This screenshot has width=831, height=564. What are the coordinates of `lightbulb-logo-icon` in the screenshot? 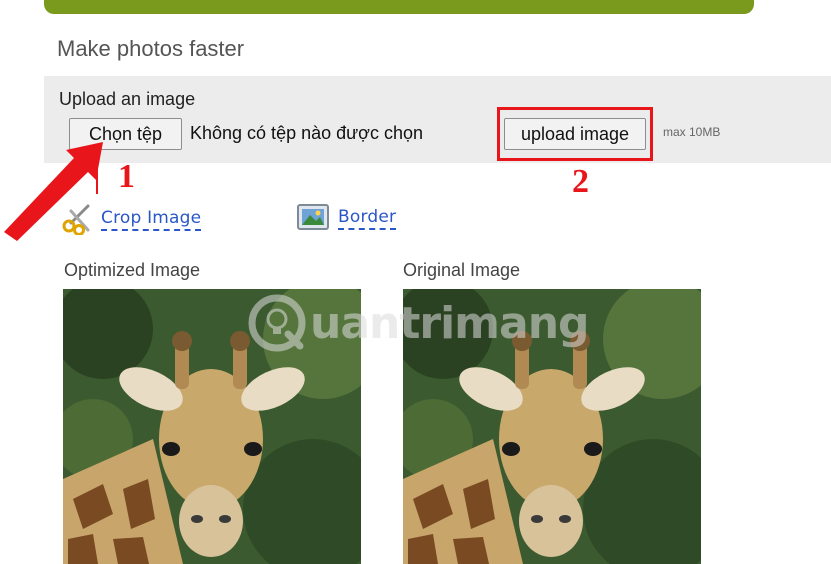 It's located at (277, 323).